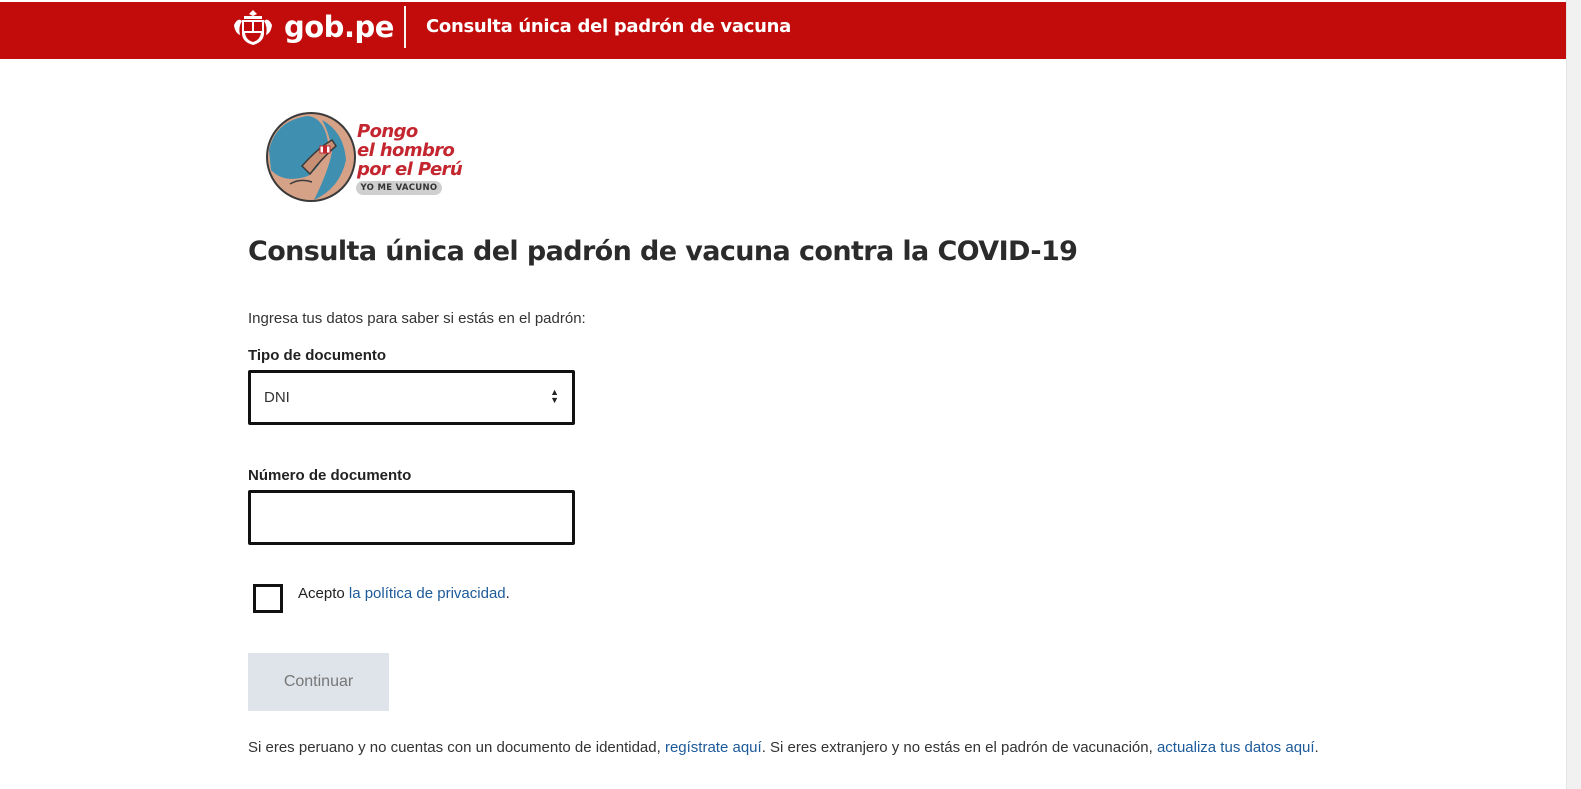 This screenshot has width=1581, height=789. Describe the element at coordinates (405, 27) in the screenshot. I see `header-divider` at that location.